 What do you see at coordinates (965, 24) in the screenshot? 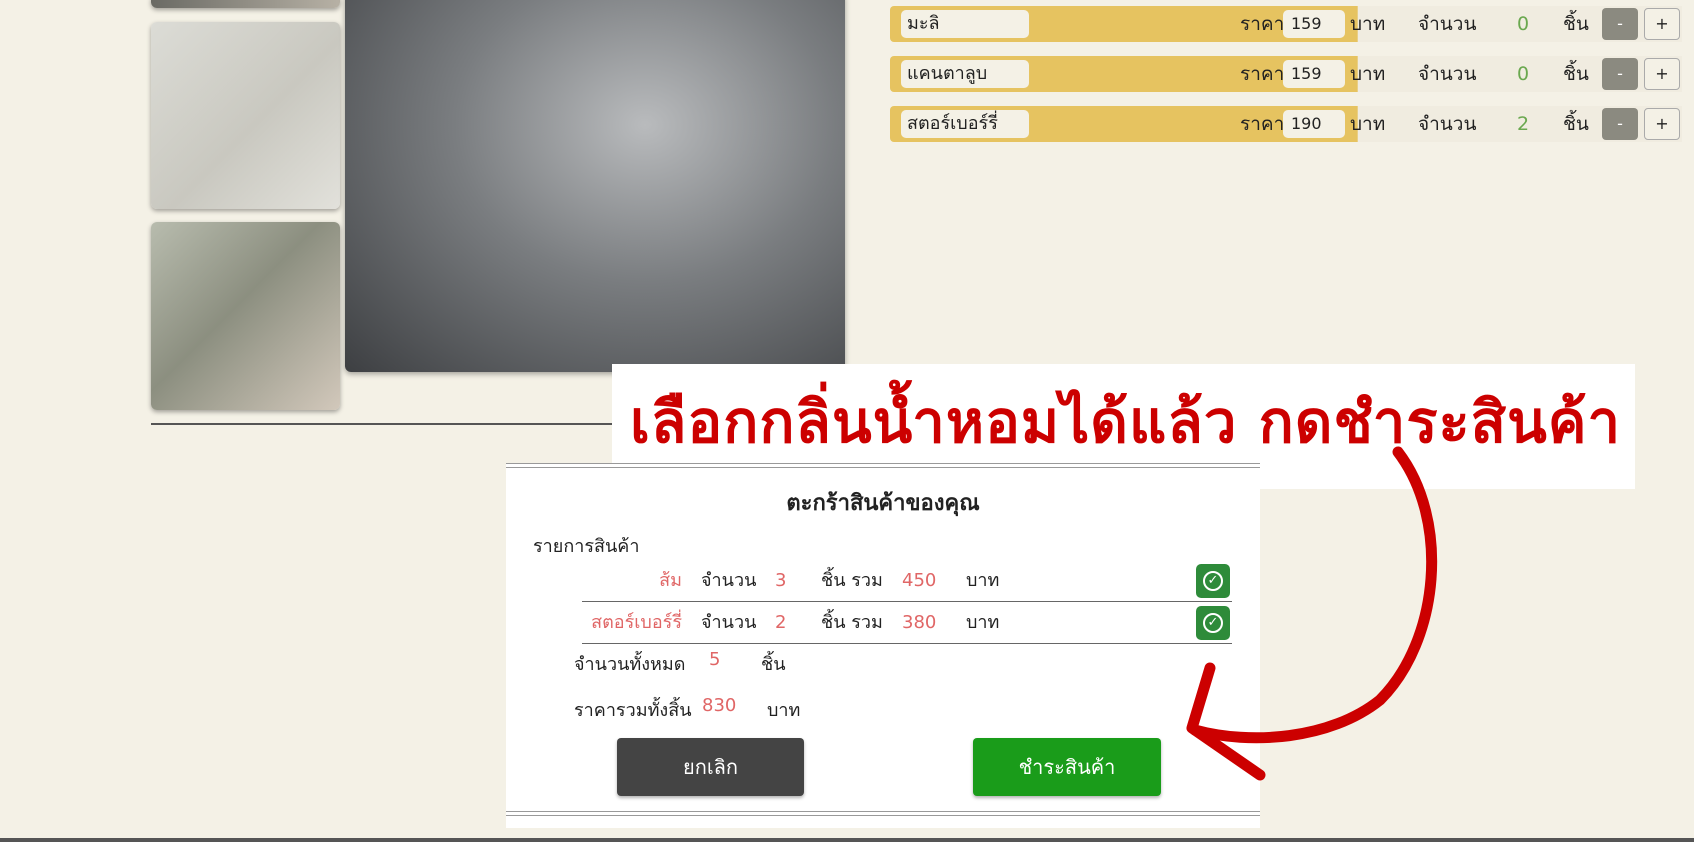
I see `product-name: มะลิ` at bounding box center [965, 24].